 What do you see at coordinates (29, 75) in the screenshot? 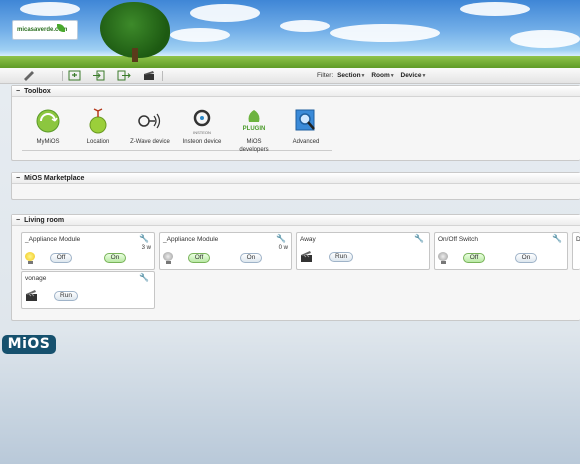
I see `wrench-icon` at bounding box center [29, 75].